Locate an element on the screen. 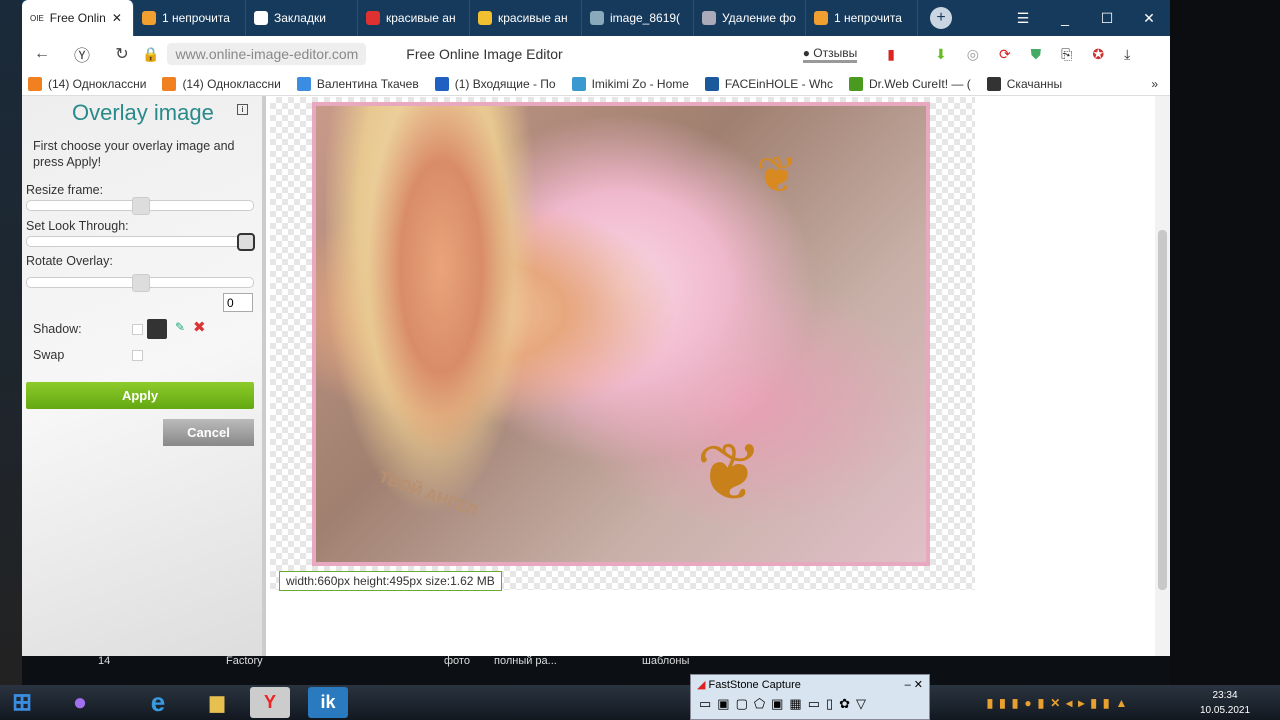  tab: OIE Free Onlin ✕ is located at coordinates (78, 18).